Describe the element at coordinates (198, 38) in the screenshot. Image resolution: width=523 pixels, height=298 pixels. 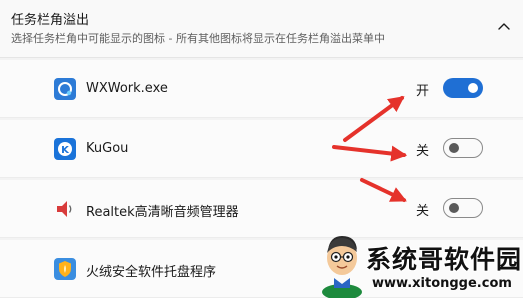
I see `section-subtitle: 选择任务栏角中可能显示的图标 - 所有其他图标将显示在任务栏角溢出菜单中` at that location.